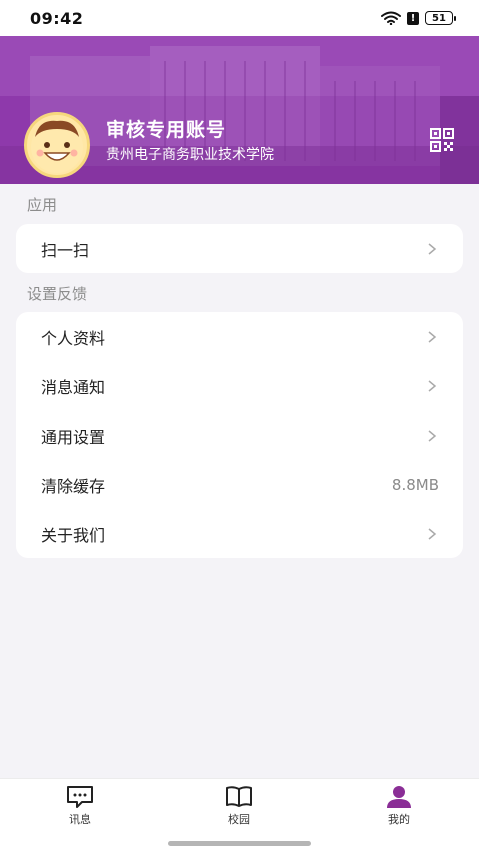 The image size is (479, 853). Describe the element at coordinates (413, 18) in the screenshot. I see `alert-icon: !` at that location.